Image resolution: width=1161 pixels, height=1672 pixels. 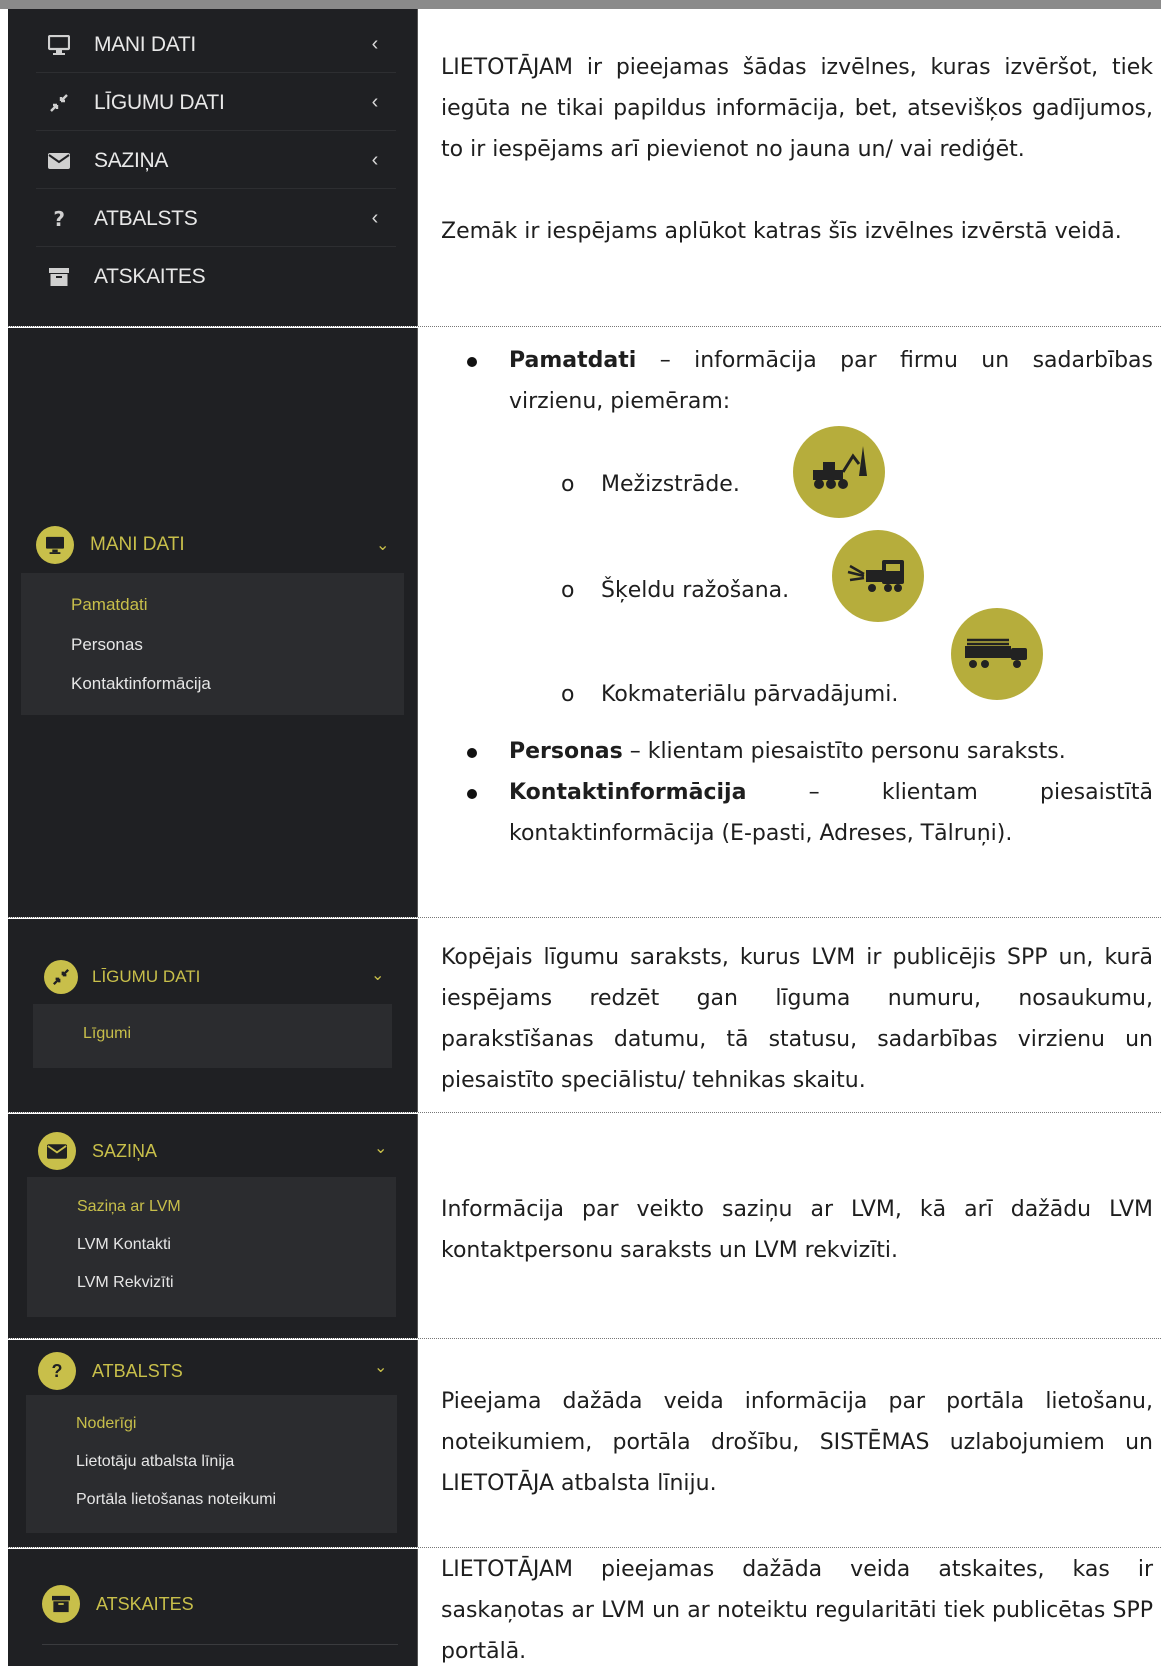 I want to click on section-title: MANI DATI, so click(x=137, y=544).